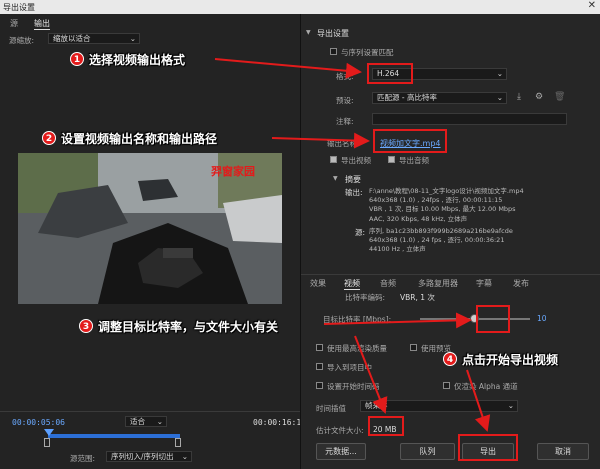  What do you see at coordinates (188, 327) in the screenshot?
I see `callout-3: 调整目标比特率，与文件大小有关` at bounding box center [188, 327].